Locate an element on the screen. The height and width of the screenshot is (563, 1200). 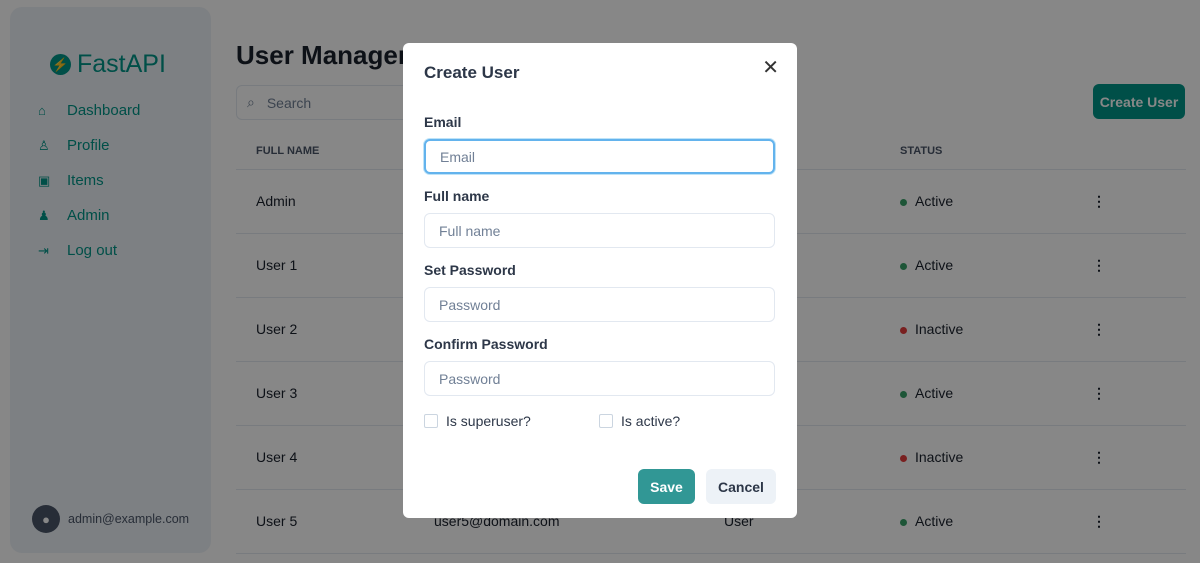
password-field is located at coordinates (599, 304).